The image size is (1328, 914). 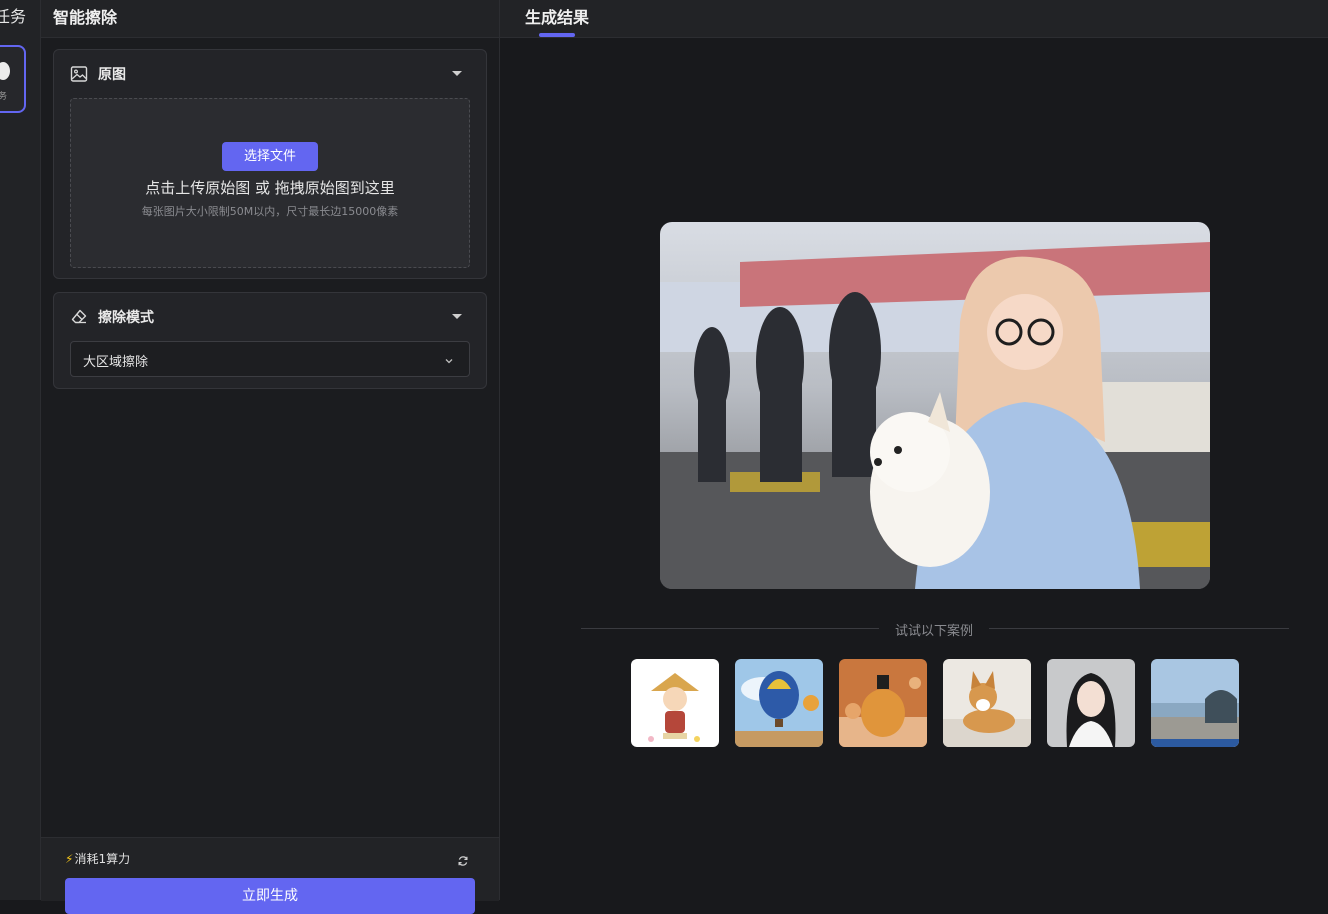 I want to click on panel-header: 智能擦除, so click(x=270, y=19).